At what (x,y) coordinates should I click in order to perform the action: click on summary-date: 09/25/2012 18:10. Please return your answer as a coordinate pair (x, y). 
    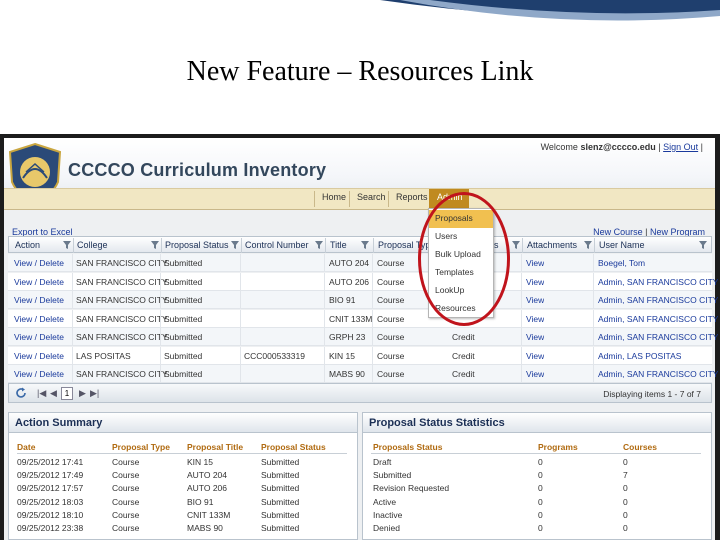
    Looking at the image, I should click on (50, 514).